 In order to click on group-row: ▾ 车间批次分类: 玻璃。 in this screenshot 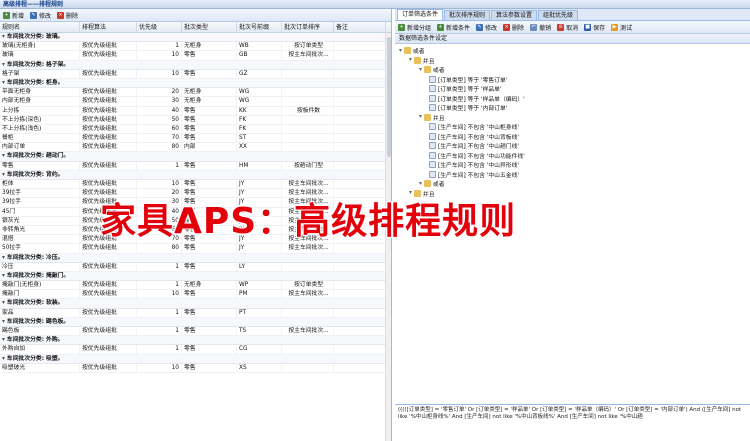, I will do `click(195, 38)`.